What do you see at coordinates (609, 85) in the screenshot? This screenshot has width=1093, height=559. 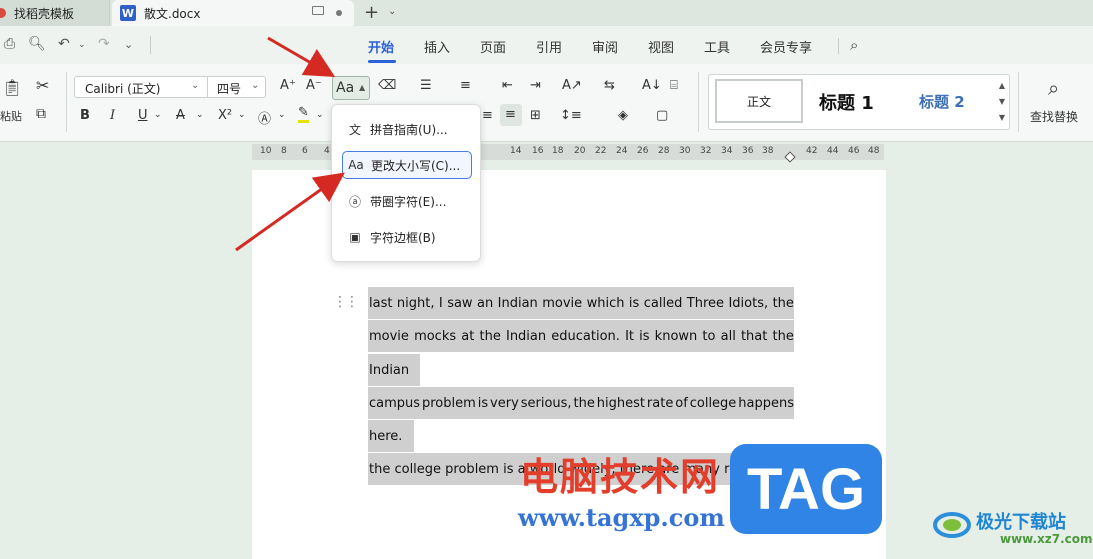 I see `swap-icon: ⇆` at bounding box center [609, 85].